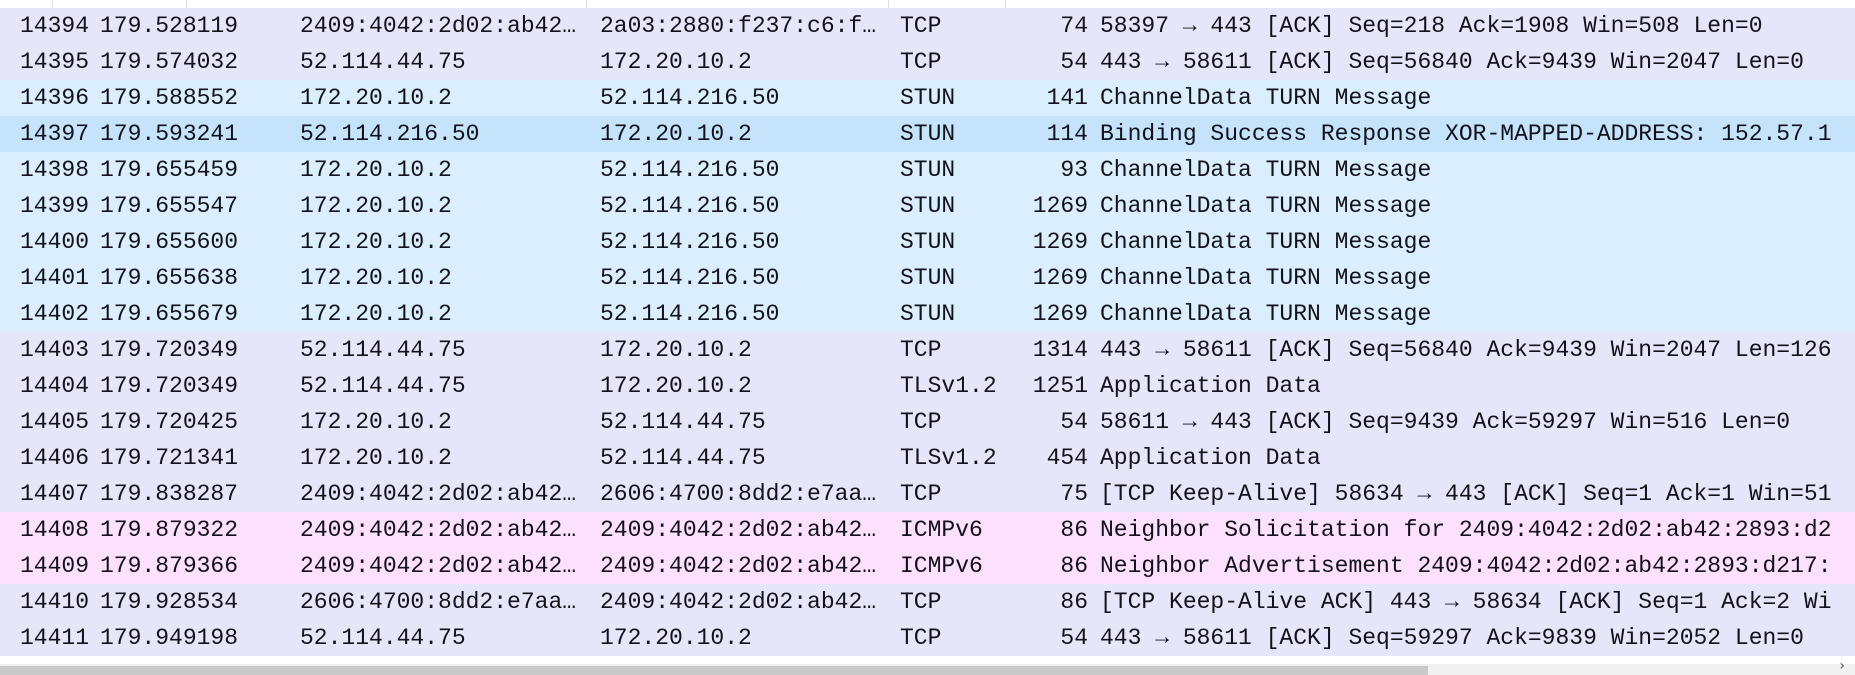 The height and width of the screenshot is (675, 1855). Describe the element at coordinates (683, 458) in the screenshot. I see `packet-destination: 52.114.44.75` at that location.